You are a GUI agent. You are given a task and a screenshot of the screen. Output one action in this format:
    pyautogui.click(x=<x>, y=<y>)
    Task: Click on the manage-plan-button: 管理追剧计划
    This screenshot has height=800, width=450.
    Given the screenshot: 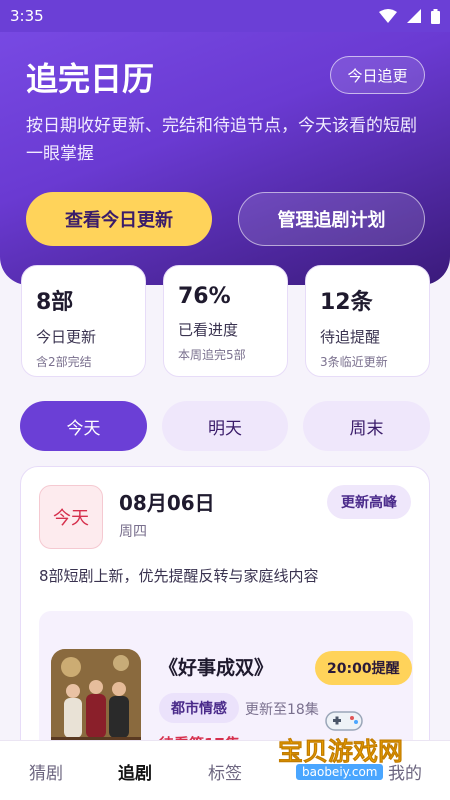 What is the action you would take?
    pyautogui.click(x=331, y=219)
    